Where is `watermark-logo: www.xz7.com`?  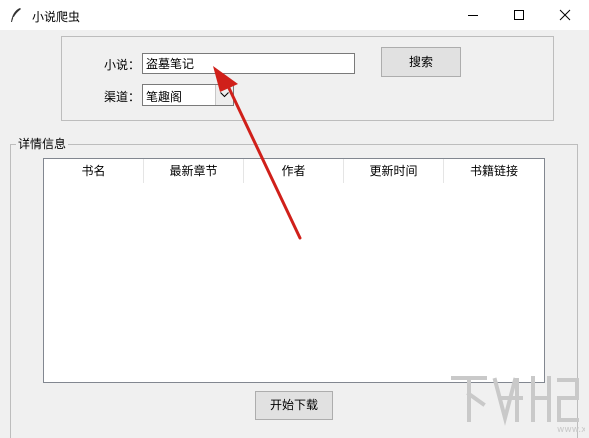 watermark-logo: www.xz7.com is located at coordinates (518, 405).